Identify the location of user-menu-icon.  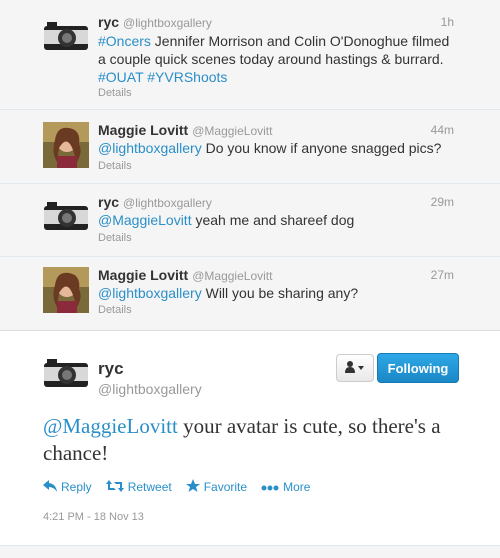
(355, 368).